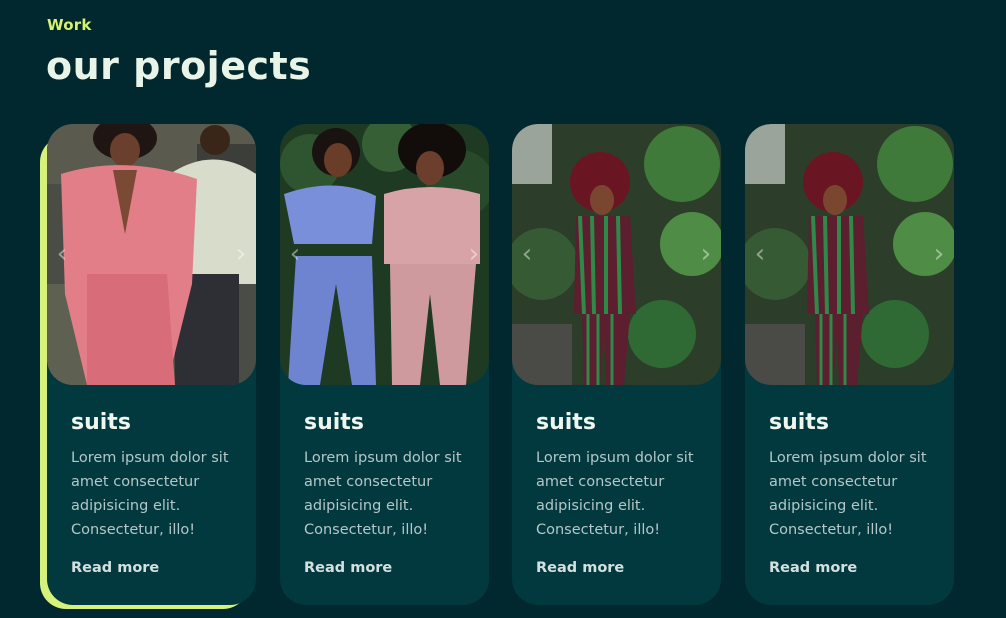 The height and width of the screenshot is (618, 1006). I want to click on section-eyebrow: Work, so click(69, 25).